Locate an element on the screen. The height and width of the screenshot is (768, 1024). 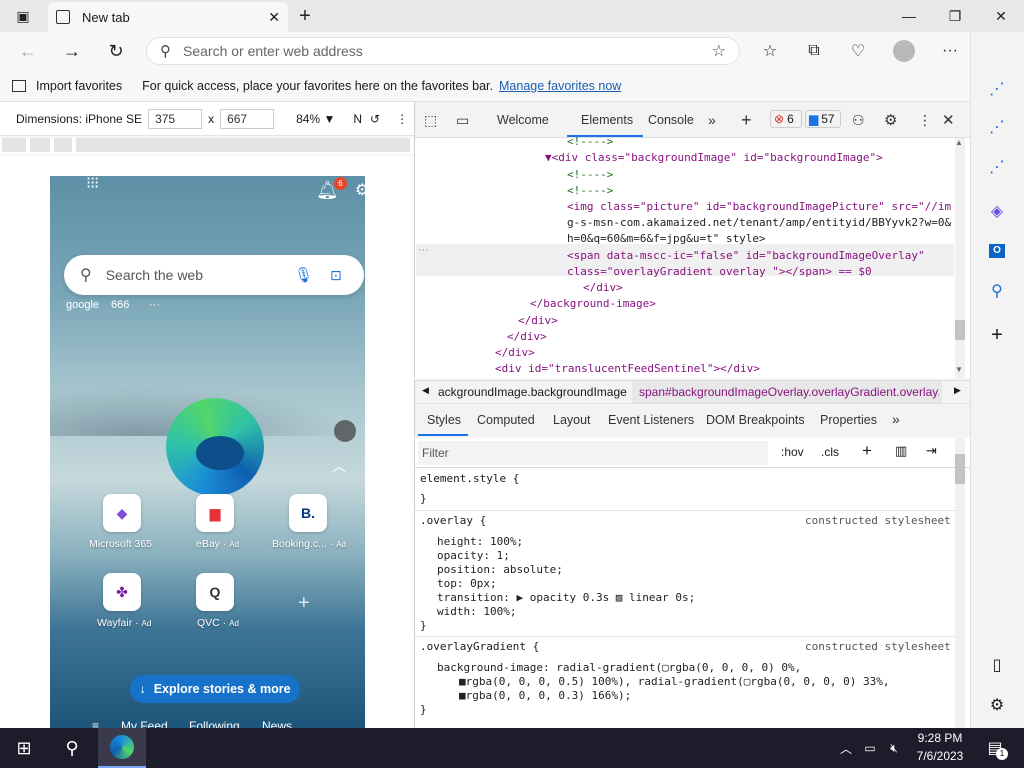
css-property: position: absolute; is located at coordinates (500, 570).